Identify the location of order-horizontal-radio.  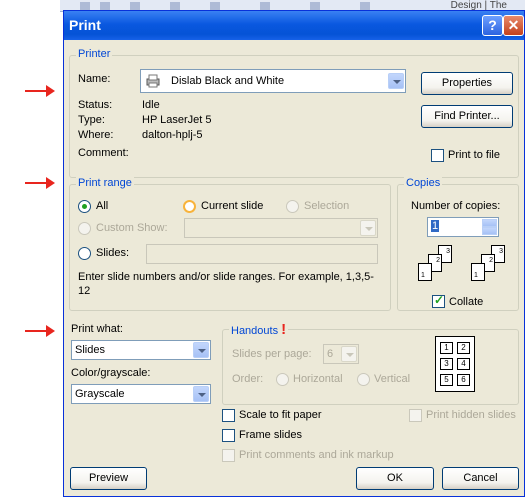
(282, 379).